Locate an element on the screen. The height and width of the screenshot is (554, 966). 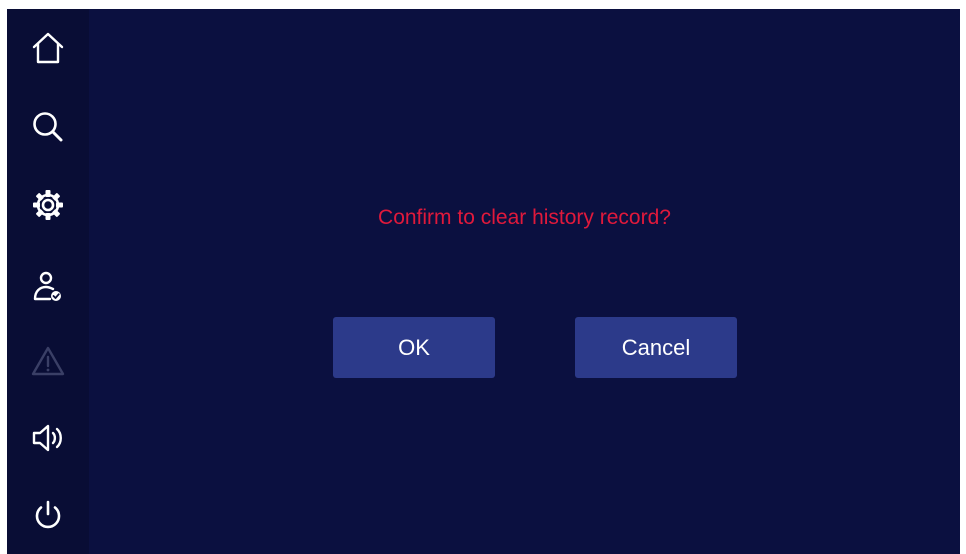
gear-icon is located at coordinates (48, 205).